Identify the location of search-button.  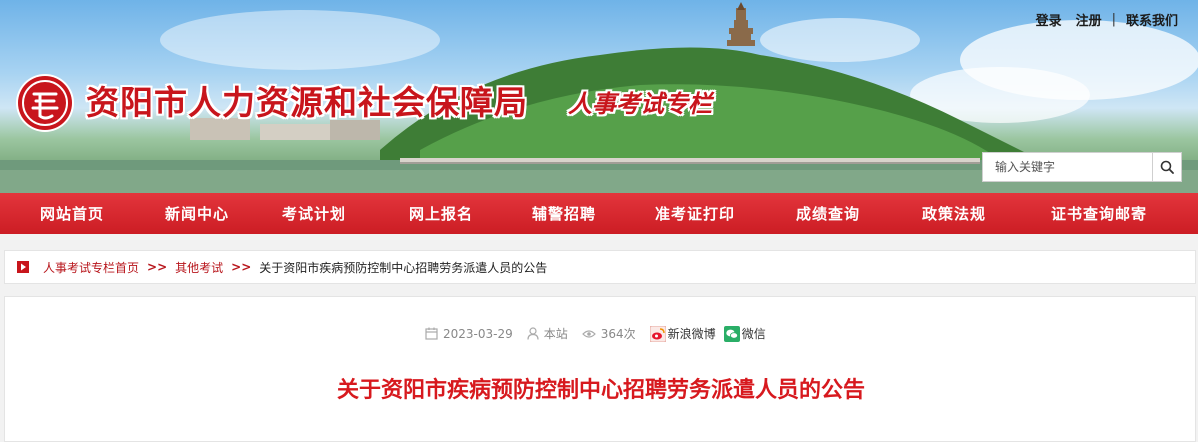
(1167, 167).